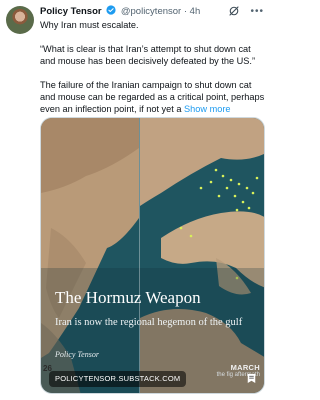 Image resolution: width=320 pixels, height=400 pixels. Describe the element at coordinates (207, 109) in the screenshot. I see `show-more-link: Show more` at that location.